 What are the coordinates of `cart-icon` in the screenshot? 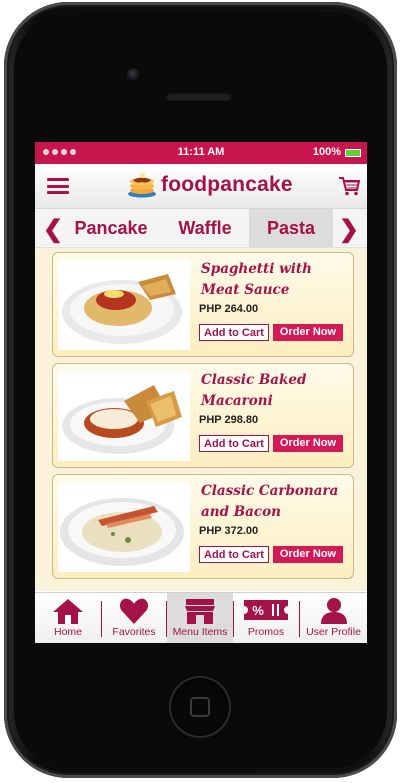 It's located at (349, 186).